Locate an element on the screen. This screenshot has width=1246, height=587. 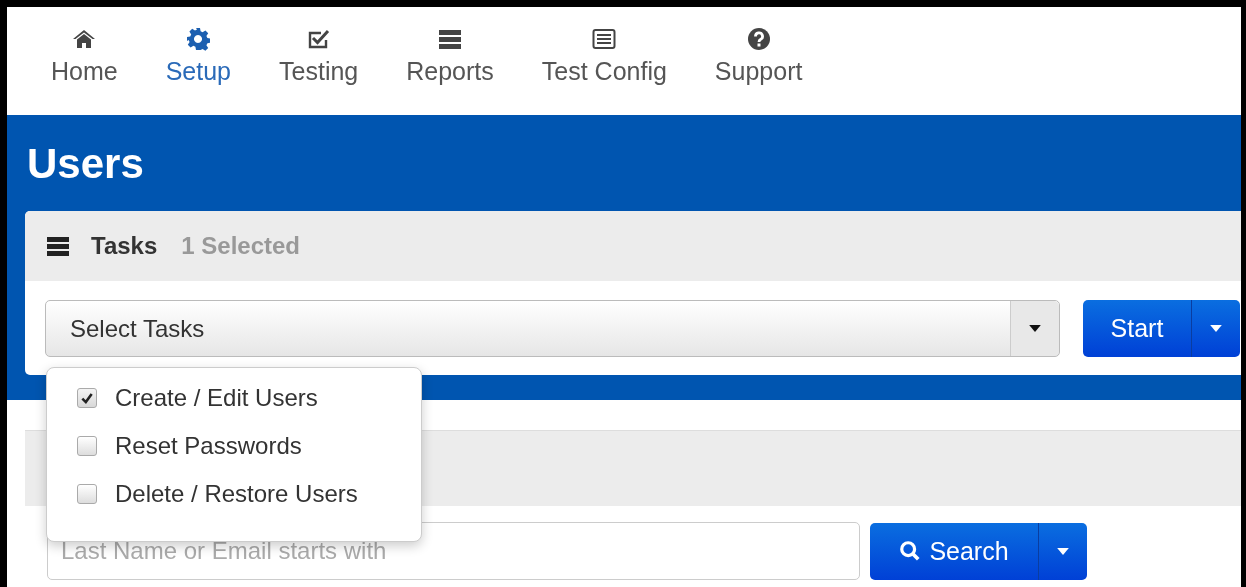
check-icon is located at coordinates (87, 398).